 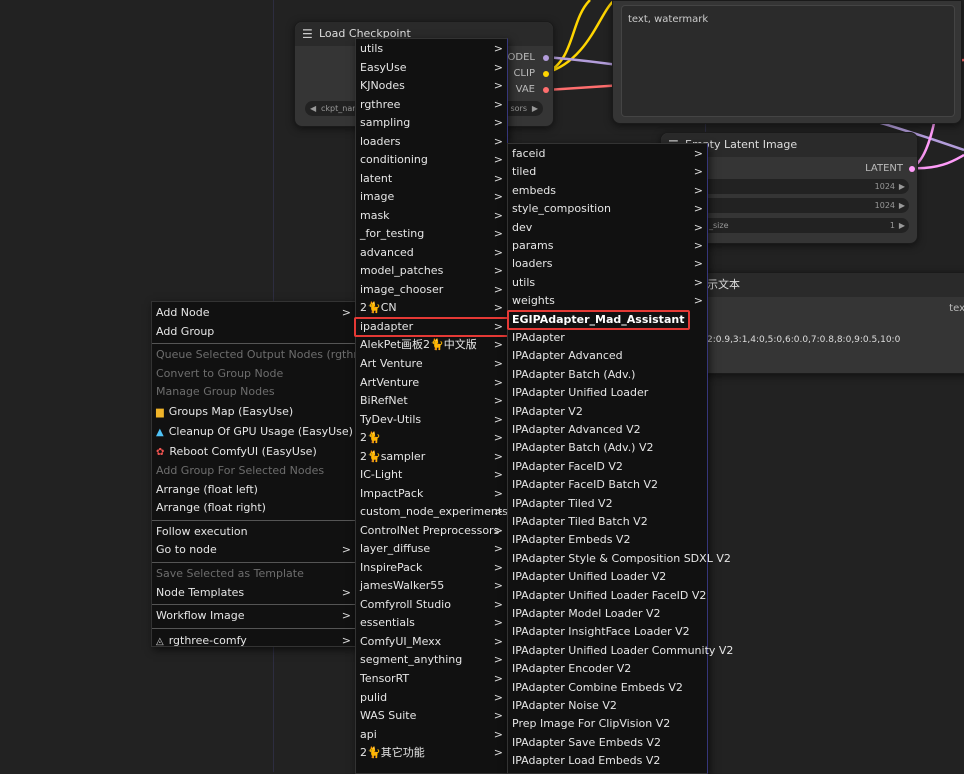 I want to click on category-item: layer_diffuse >, so click(x=431, y=549).